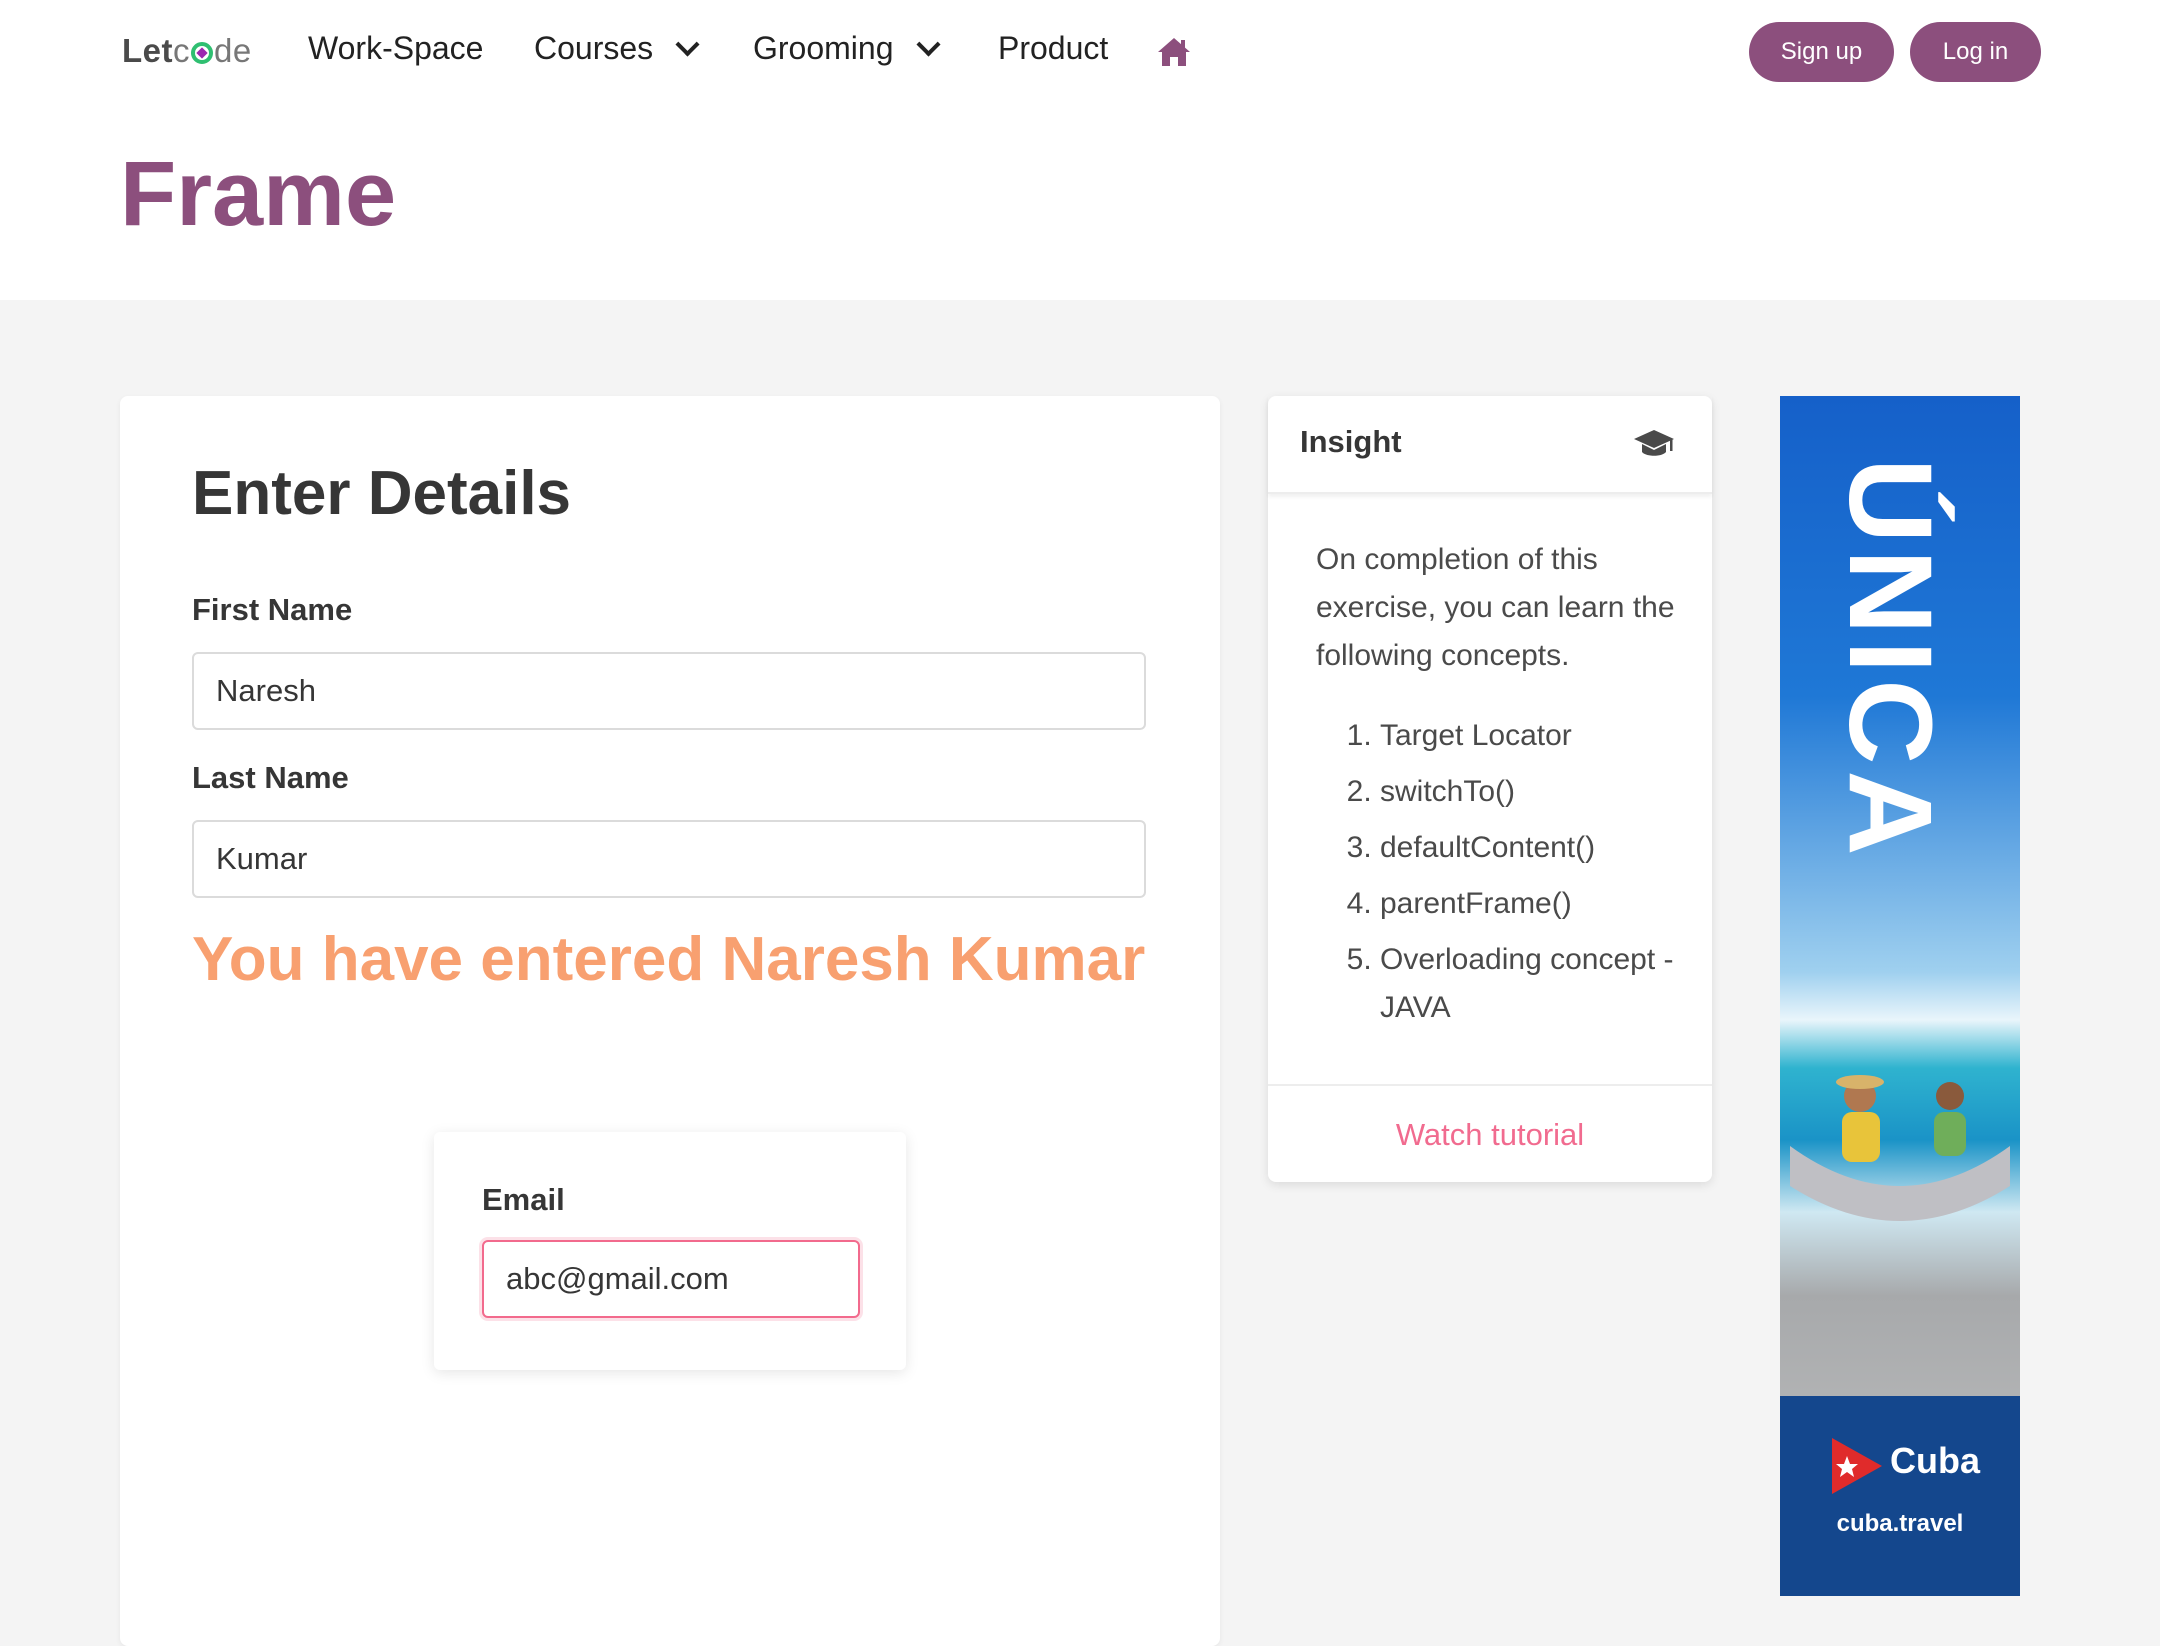  Describe the element at coordinates (1535, 848) in the screenshot. I see `list-item: defaultContent()` at that location.